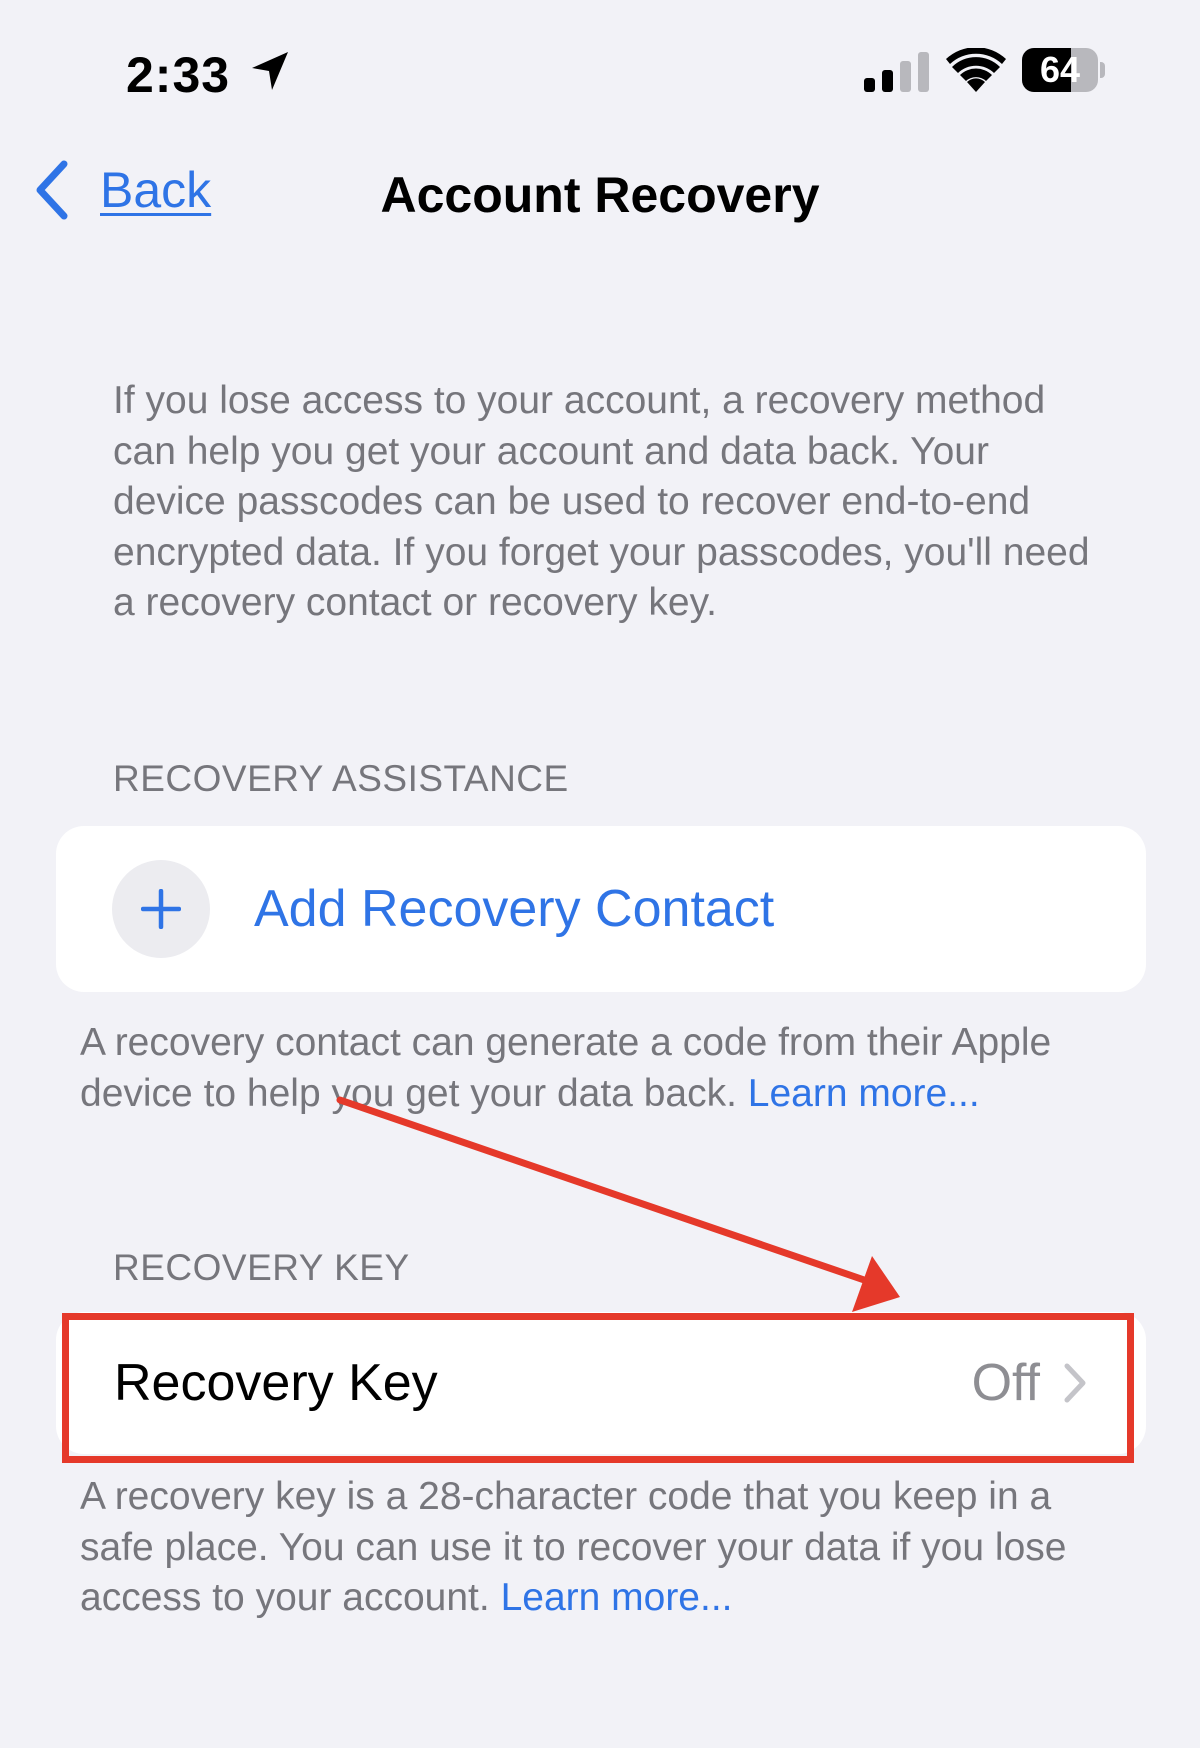  Describe the element at coordinates (601, 1383) in the screenshot. I see `recovery-key-row: Recovery Key Off` at that location.